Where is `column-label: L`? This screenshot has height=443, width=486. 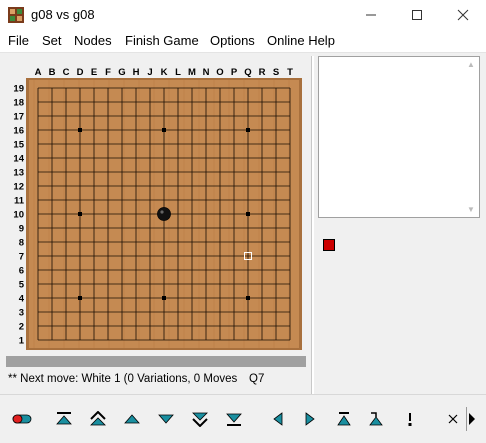 column-label: L is located at coordinates (178, 72).